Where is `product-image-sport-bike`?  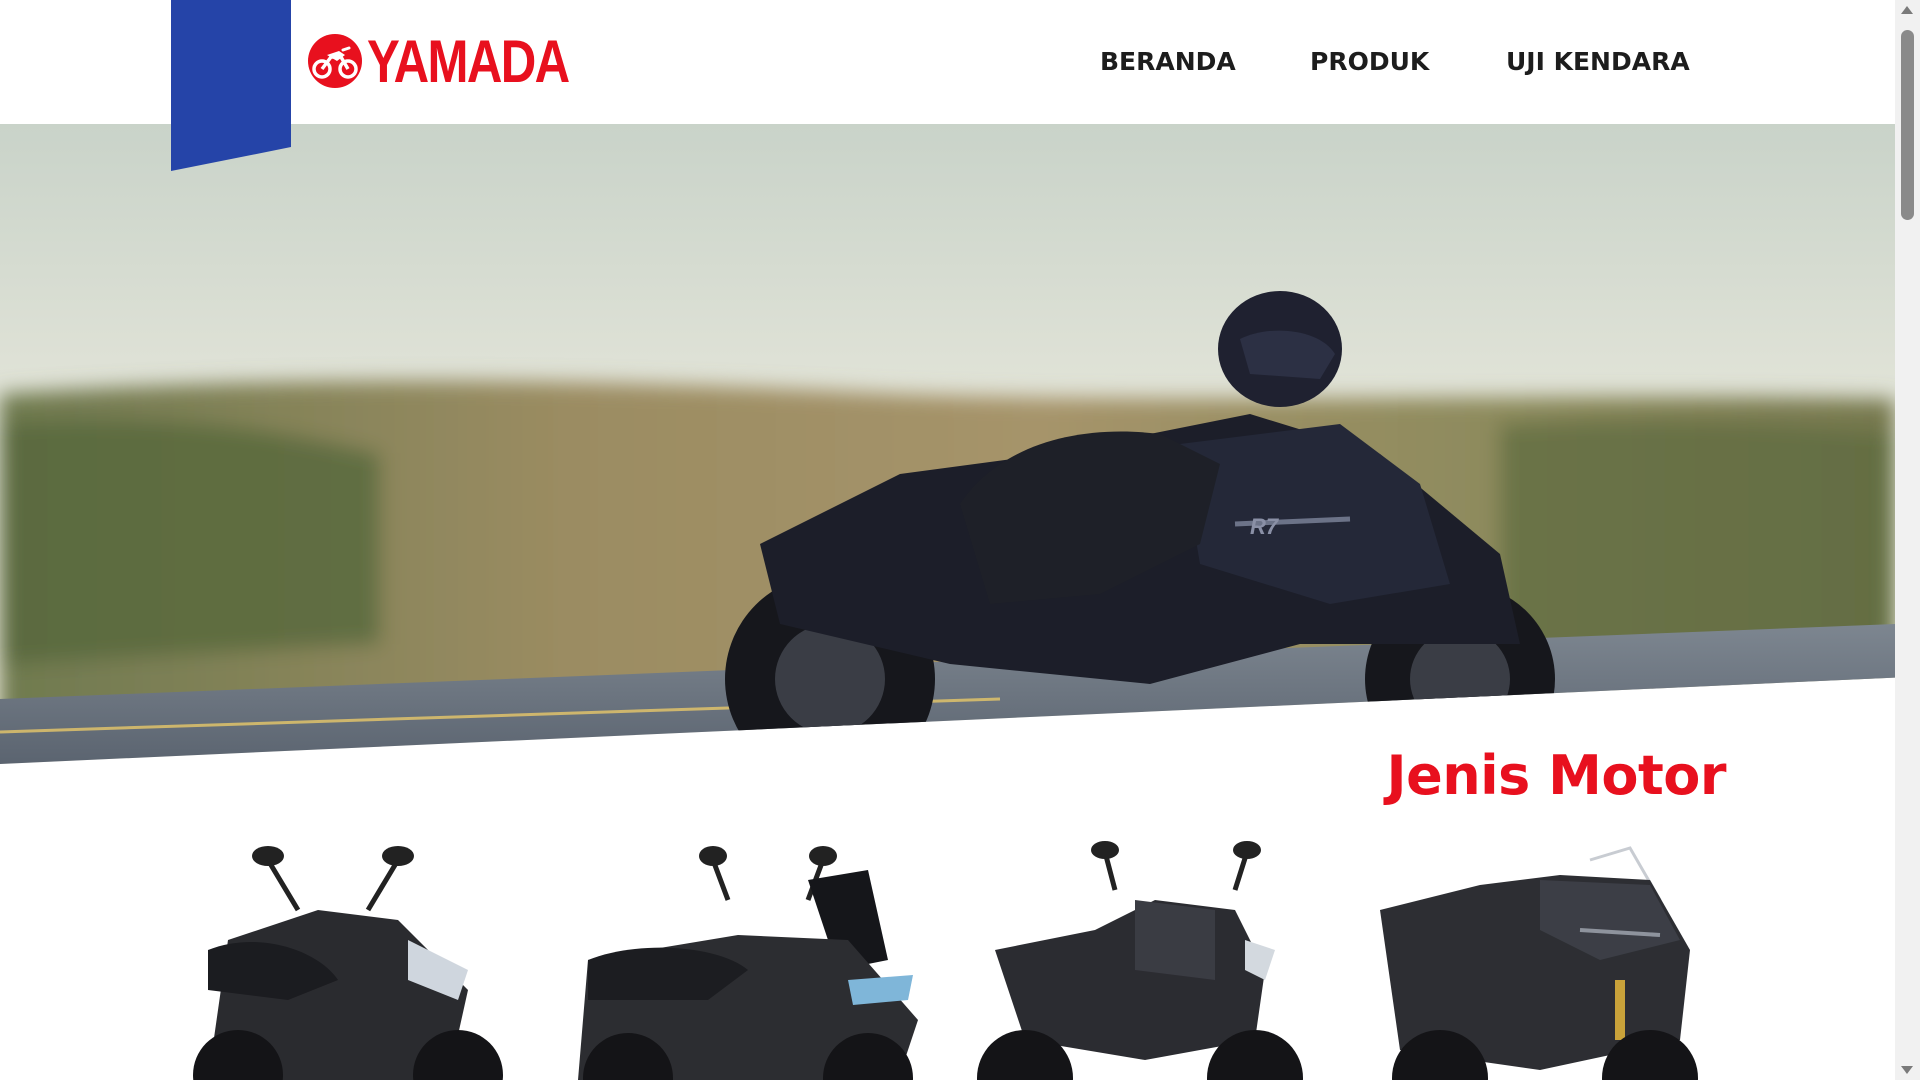 product-image-sport-bike is located at coordinates (1539, 963).